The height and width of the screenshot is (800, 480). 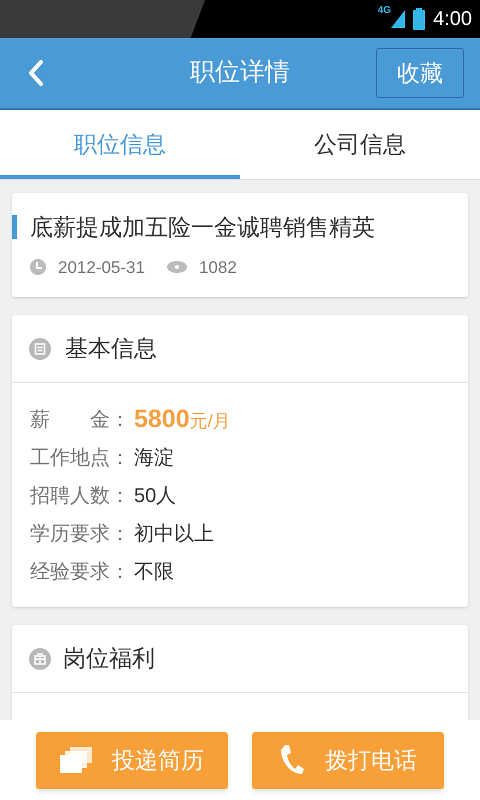 I want to click on submit-resume-button: 投递简历, so click(x=132, y=760).